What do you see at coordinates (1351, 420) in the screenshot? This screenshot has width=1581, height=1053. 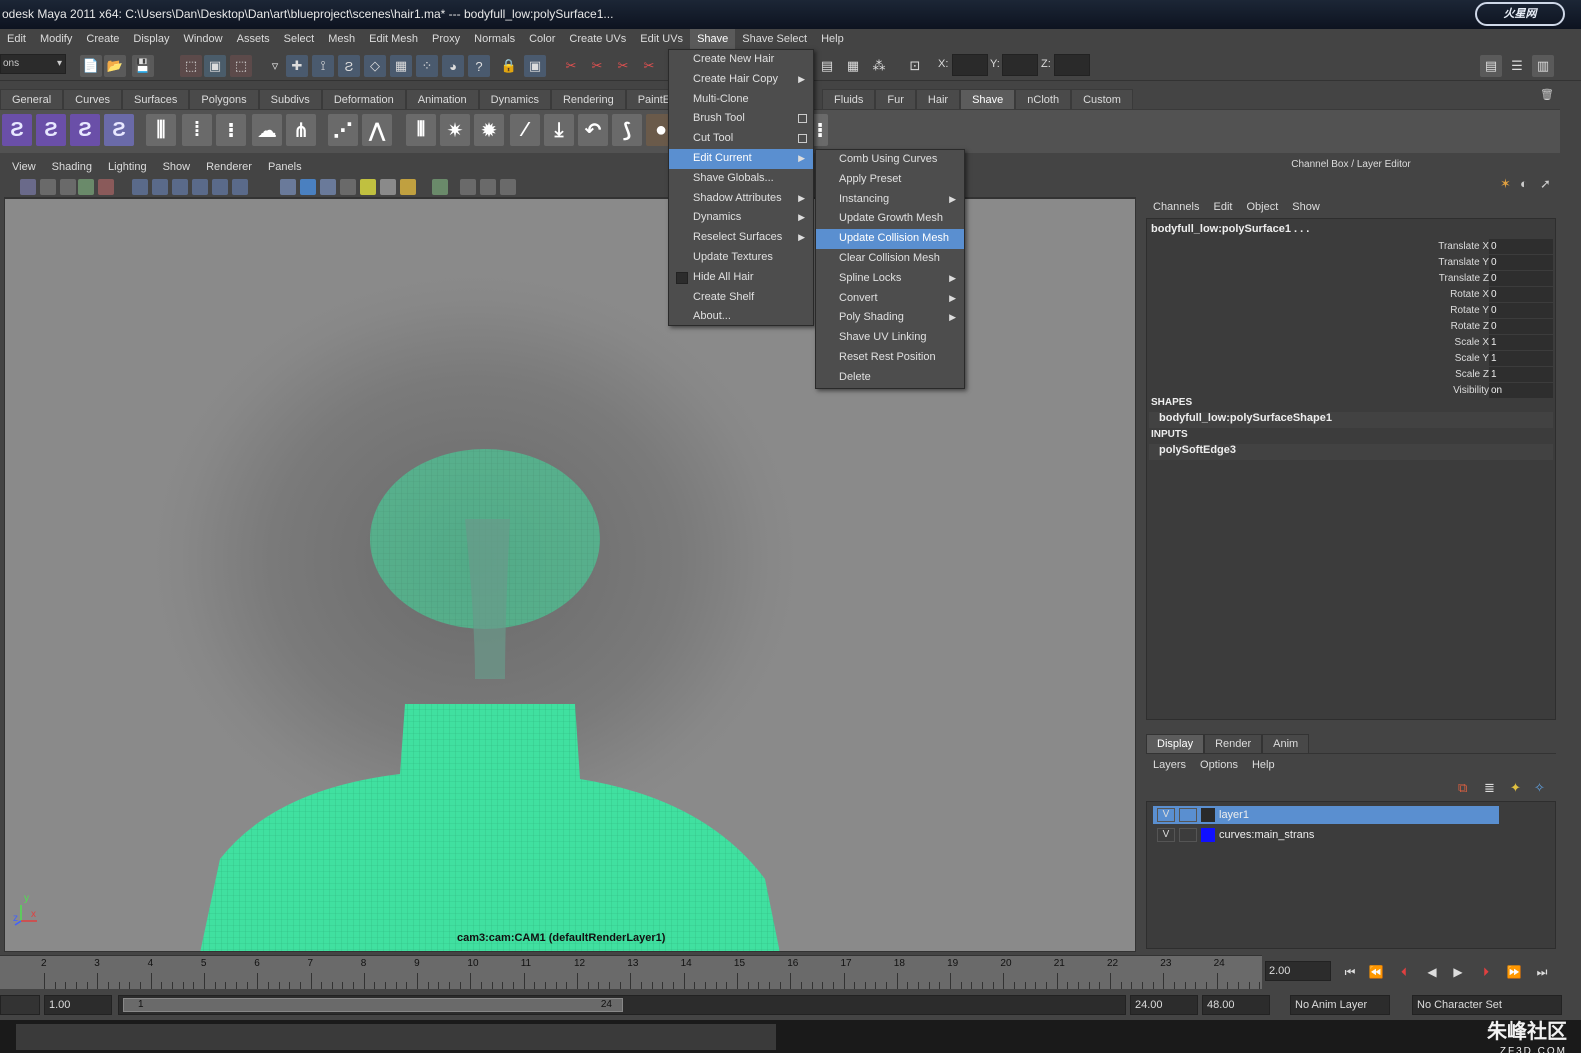 I see `shape-node-row: bodyfull_low:polySurfaceShape1` at bounding box center [1351, 420].